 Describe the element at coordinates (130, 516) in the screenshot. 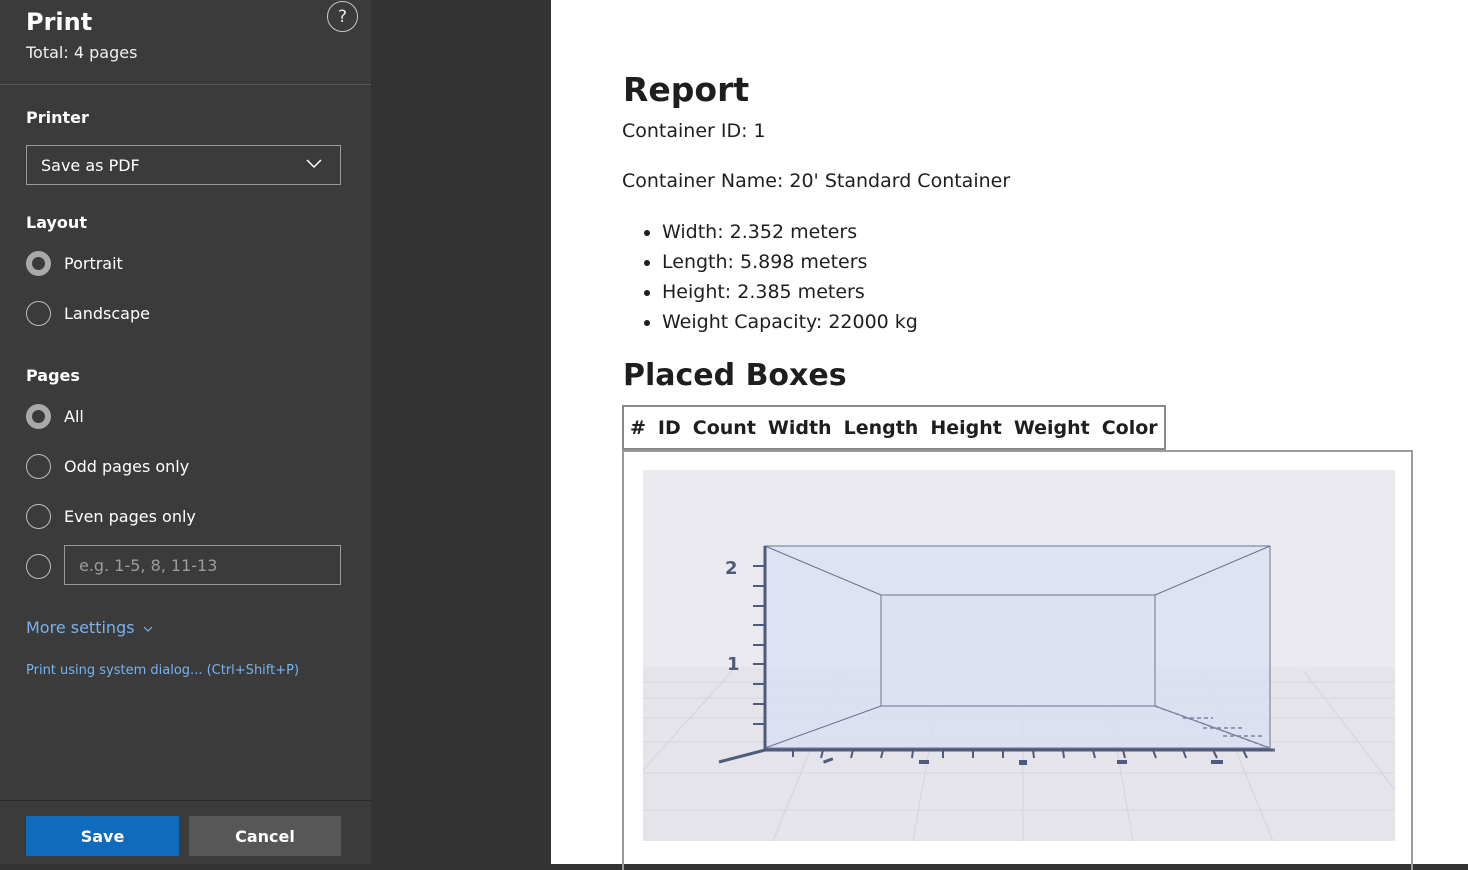

I see `even-pages-label: Even pages only` at that location.